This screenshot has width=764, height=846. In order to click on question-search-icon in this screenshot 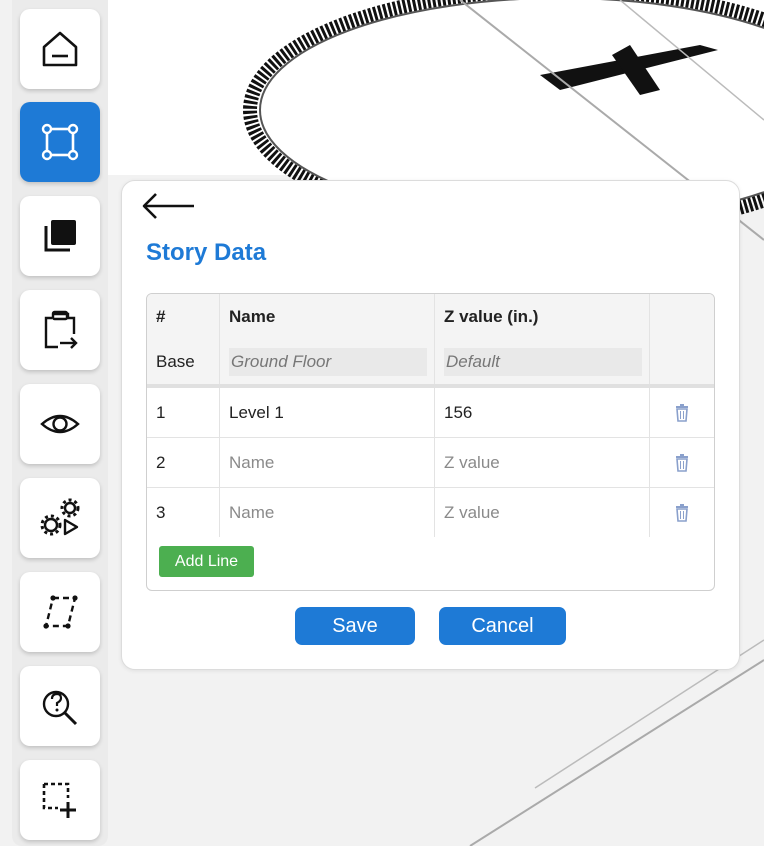, I will do `click(60, 708)`.